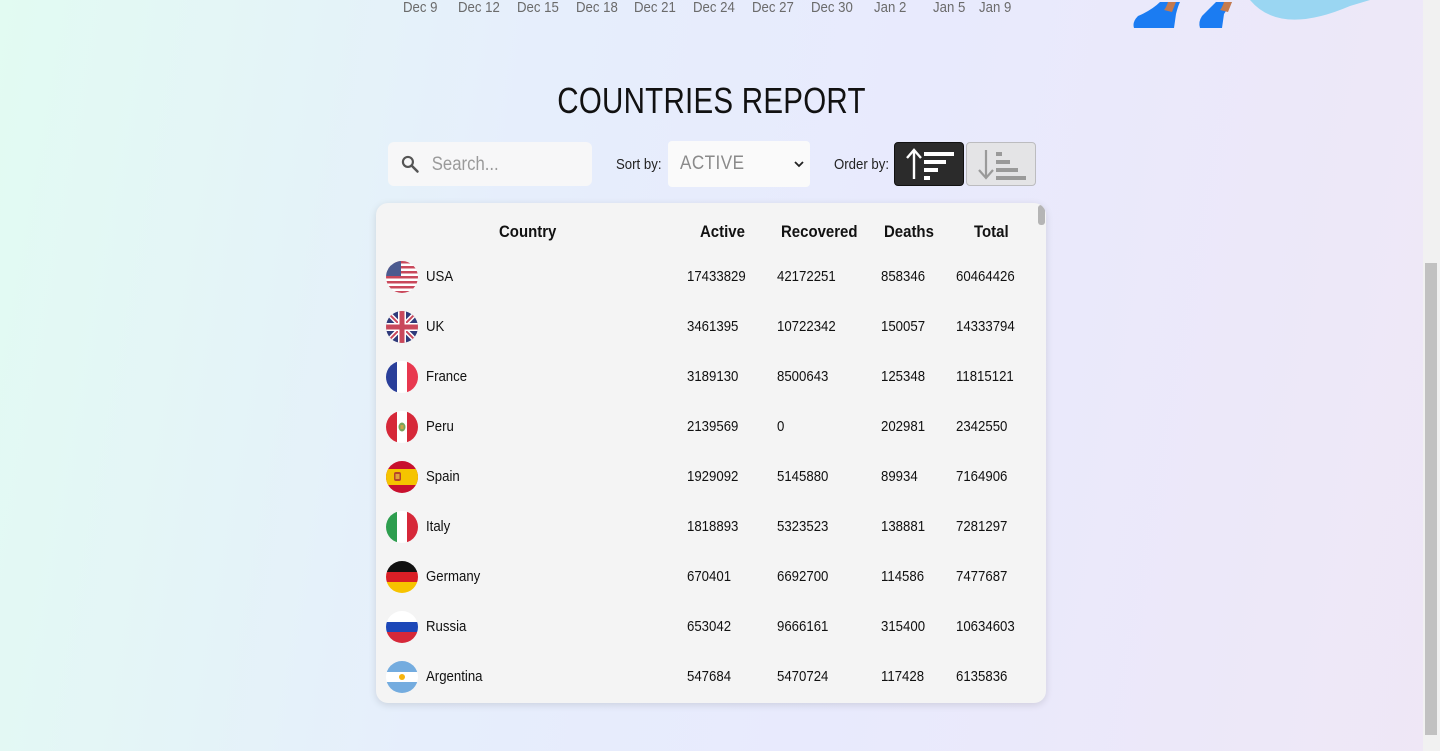 This screenshot has height=751, width=1440. I want to click on cell-deaths: 150057, so click(903, 326).